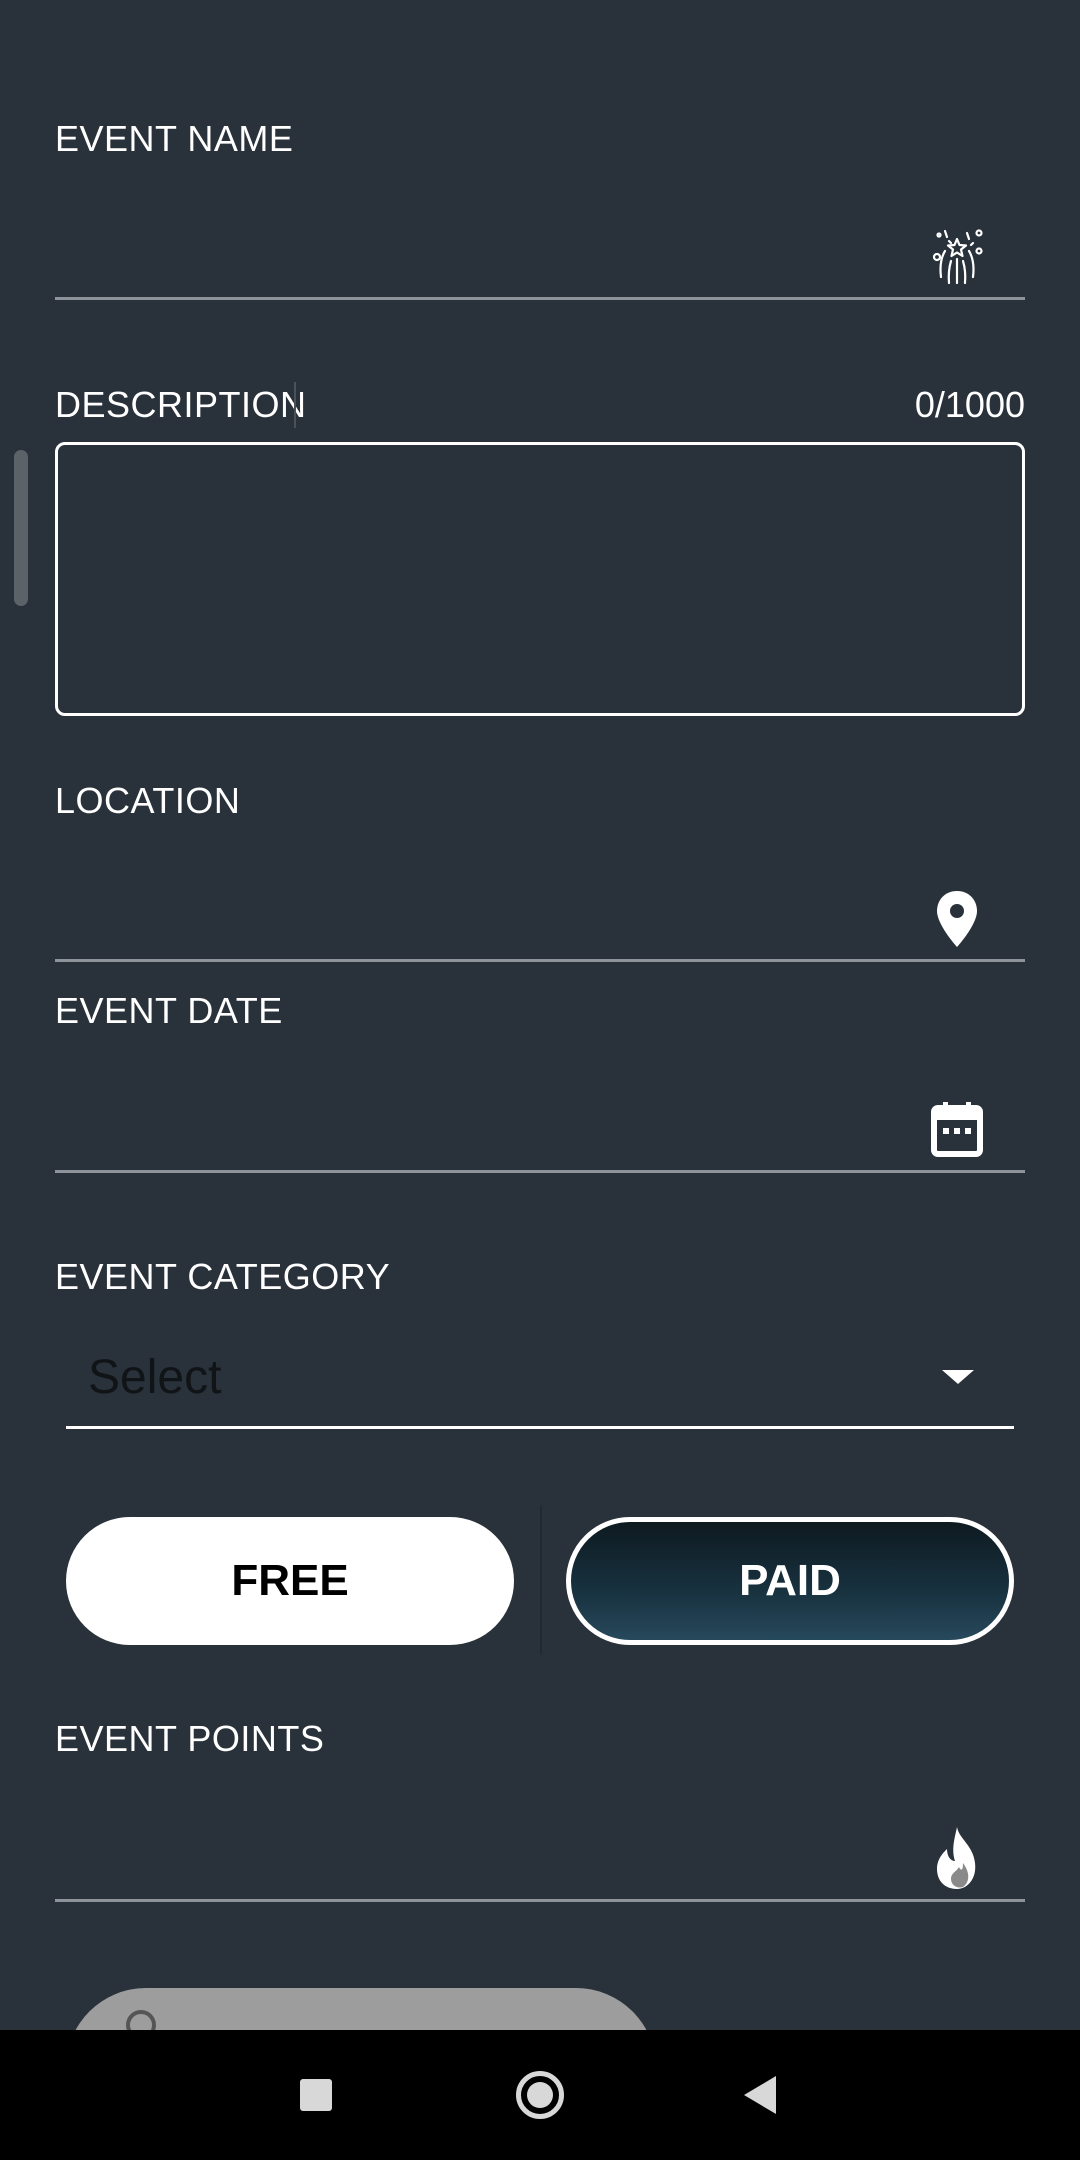  Describe the element at coordinates (760, 2095) in the screenshot. I see `back-triangle-icon` at that location.